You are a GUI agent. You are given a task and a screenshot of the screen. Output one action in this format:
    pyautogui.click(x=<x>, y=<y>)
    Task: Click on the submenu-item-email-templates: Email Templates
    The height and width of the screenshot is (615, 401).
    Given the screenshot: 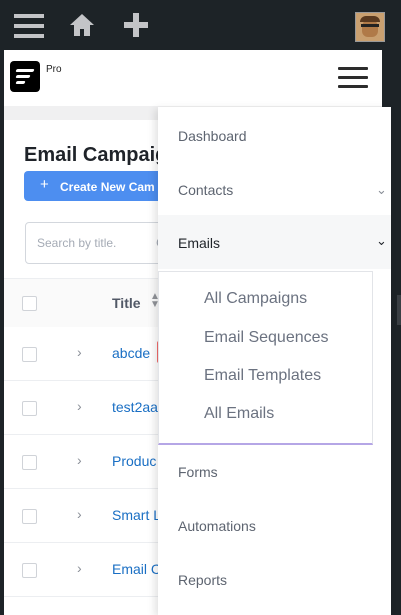 What is the action you would take?
    pyautogui.click(x=262, y=376)
    